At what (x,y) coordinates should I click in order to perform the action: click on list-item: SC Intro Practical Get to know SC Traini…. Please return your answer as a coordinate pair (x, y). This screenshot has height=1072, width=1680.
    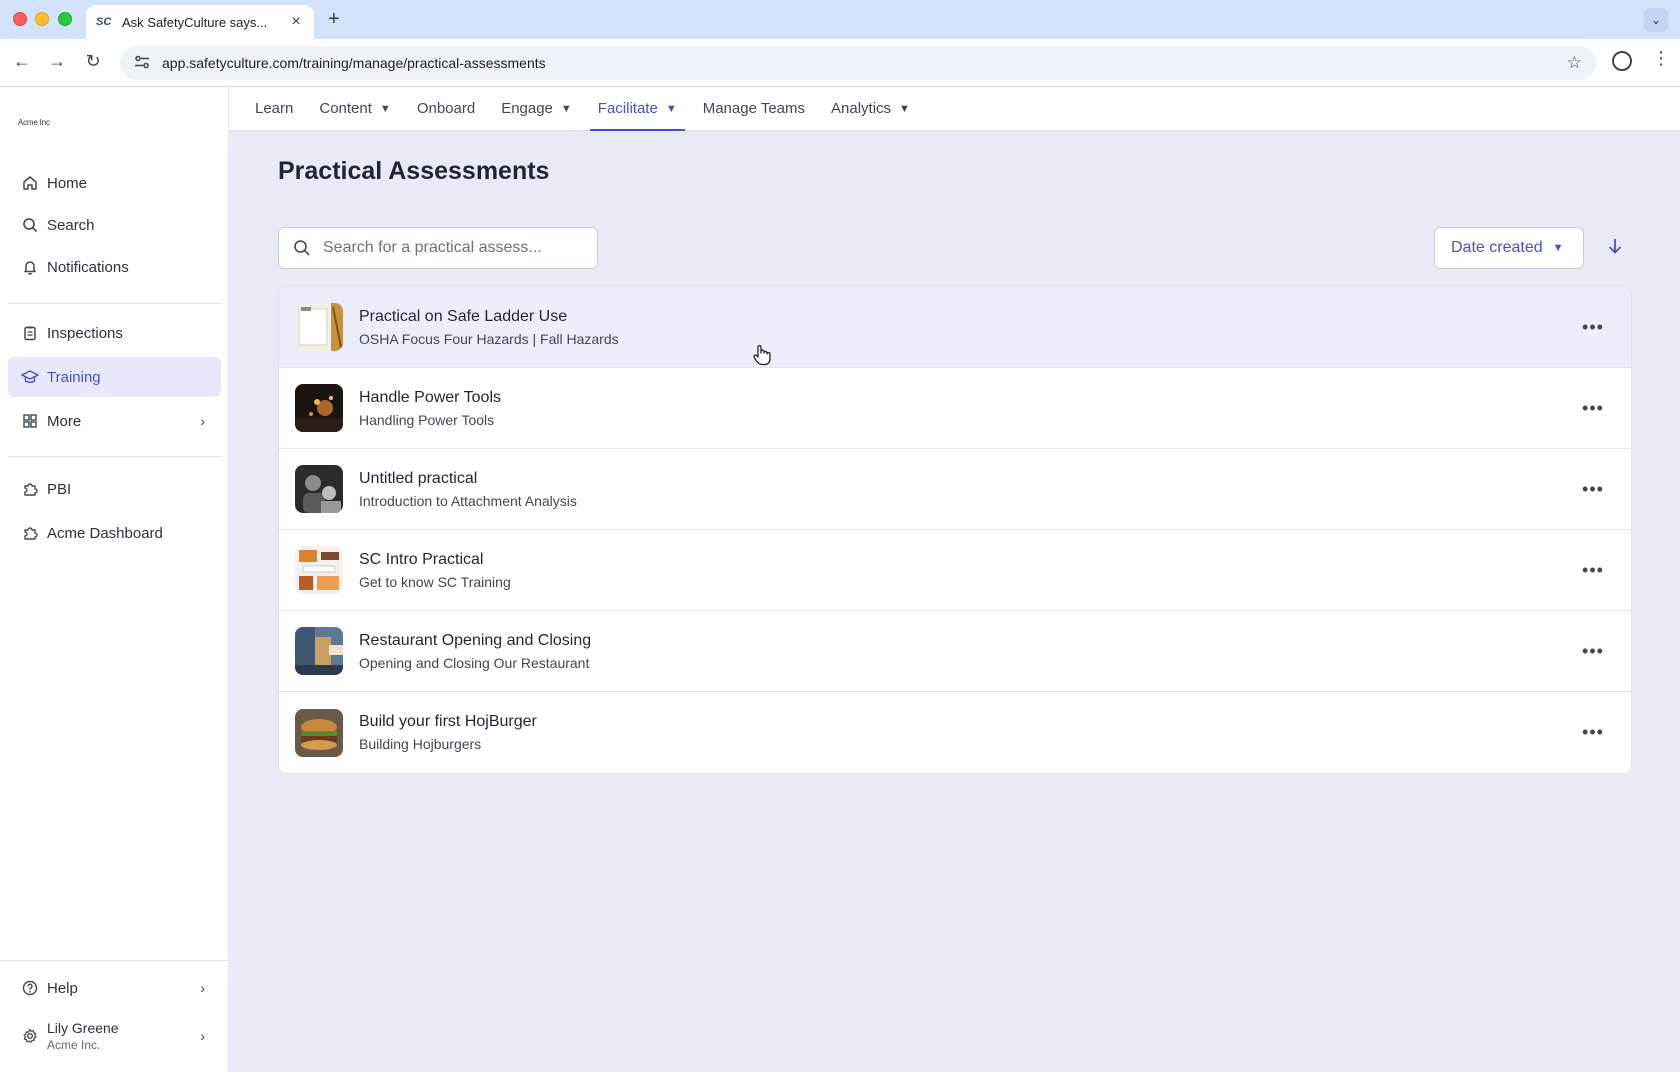
    Looking at the image, I should click on (955, 570).